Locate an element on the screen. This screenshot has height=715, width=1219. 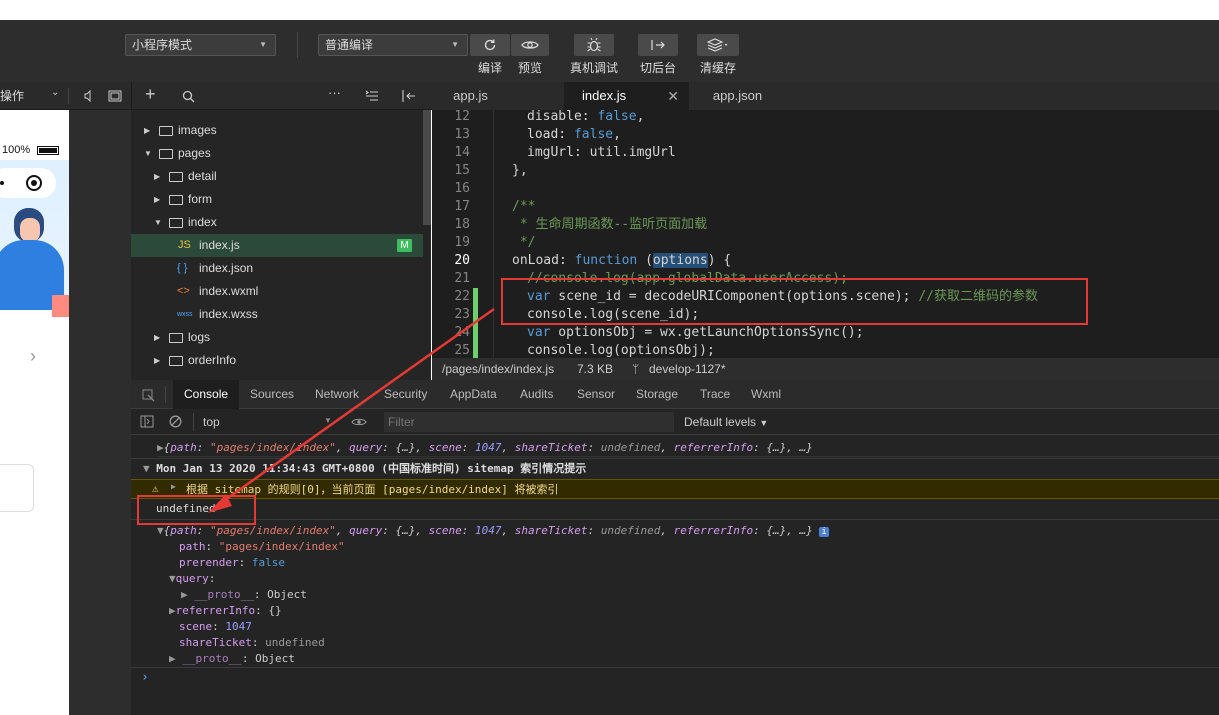
compile-button is located at coordinates (490, 45).